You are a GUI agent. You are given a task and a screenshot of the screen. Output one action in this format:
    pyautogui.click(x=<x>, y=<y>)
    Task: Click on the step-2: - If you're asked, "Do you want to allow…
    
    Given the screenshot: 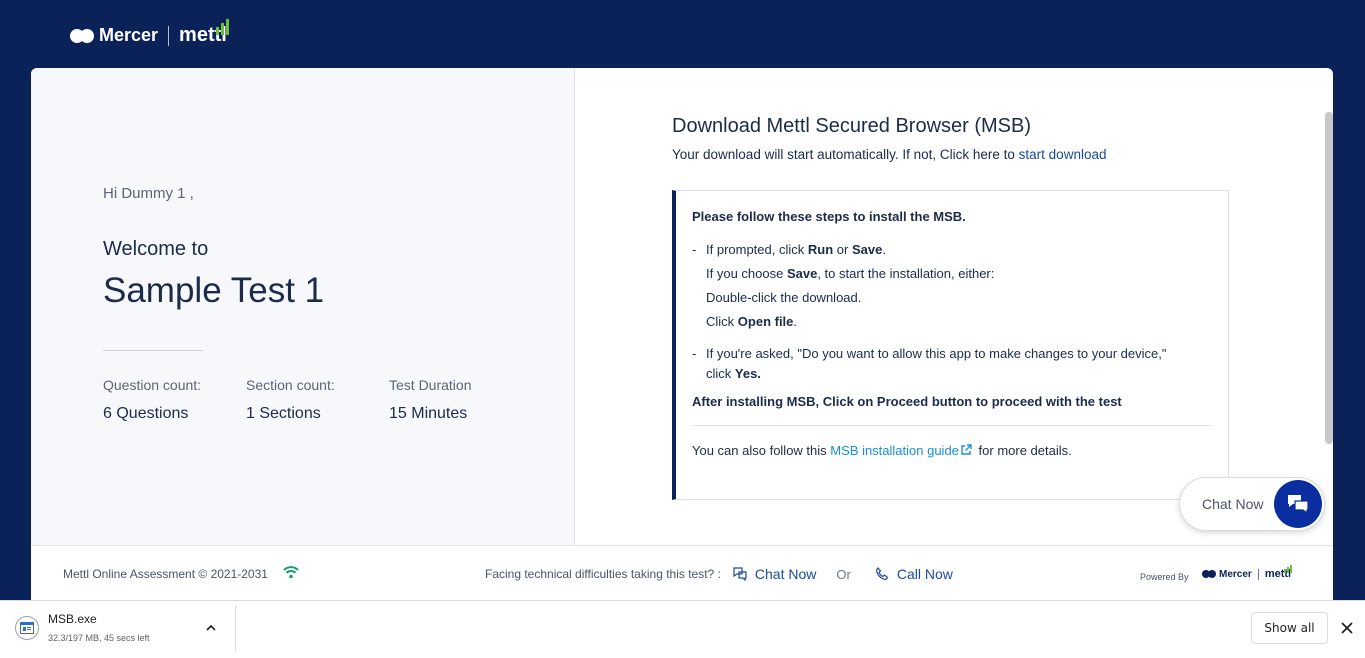 What is the action you would take?
    pyautogui.click(x=929, y=363)
    